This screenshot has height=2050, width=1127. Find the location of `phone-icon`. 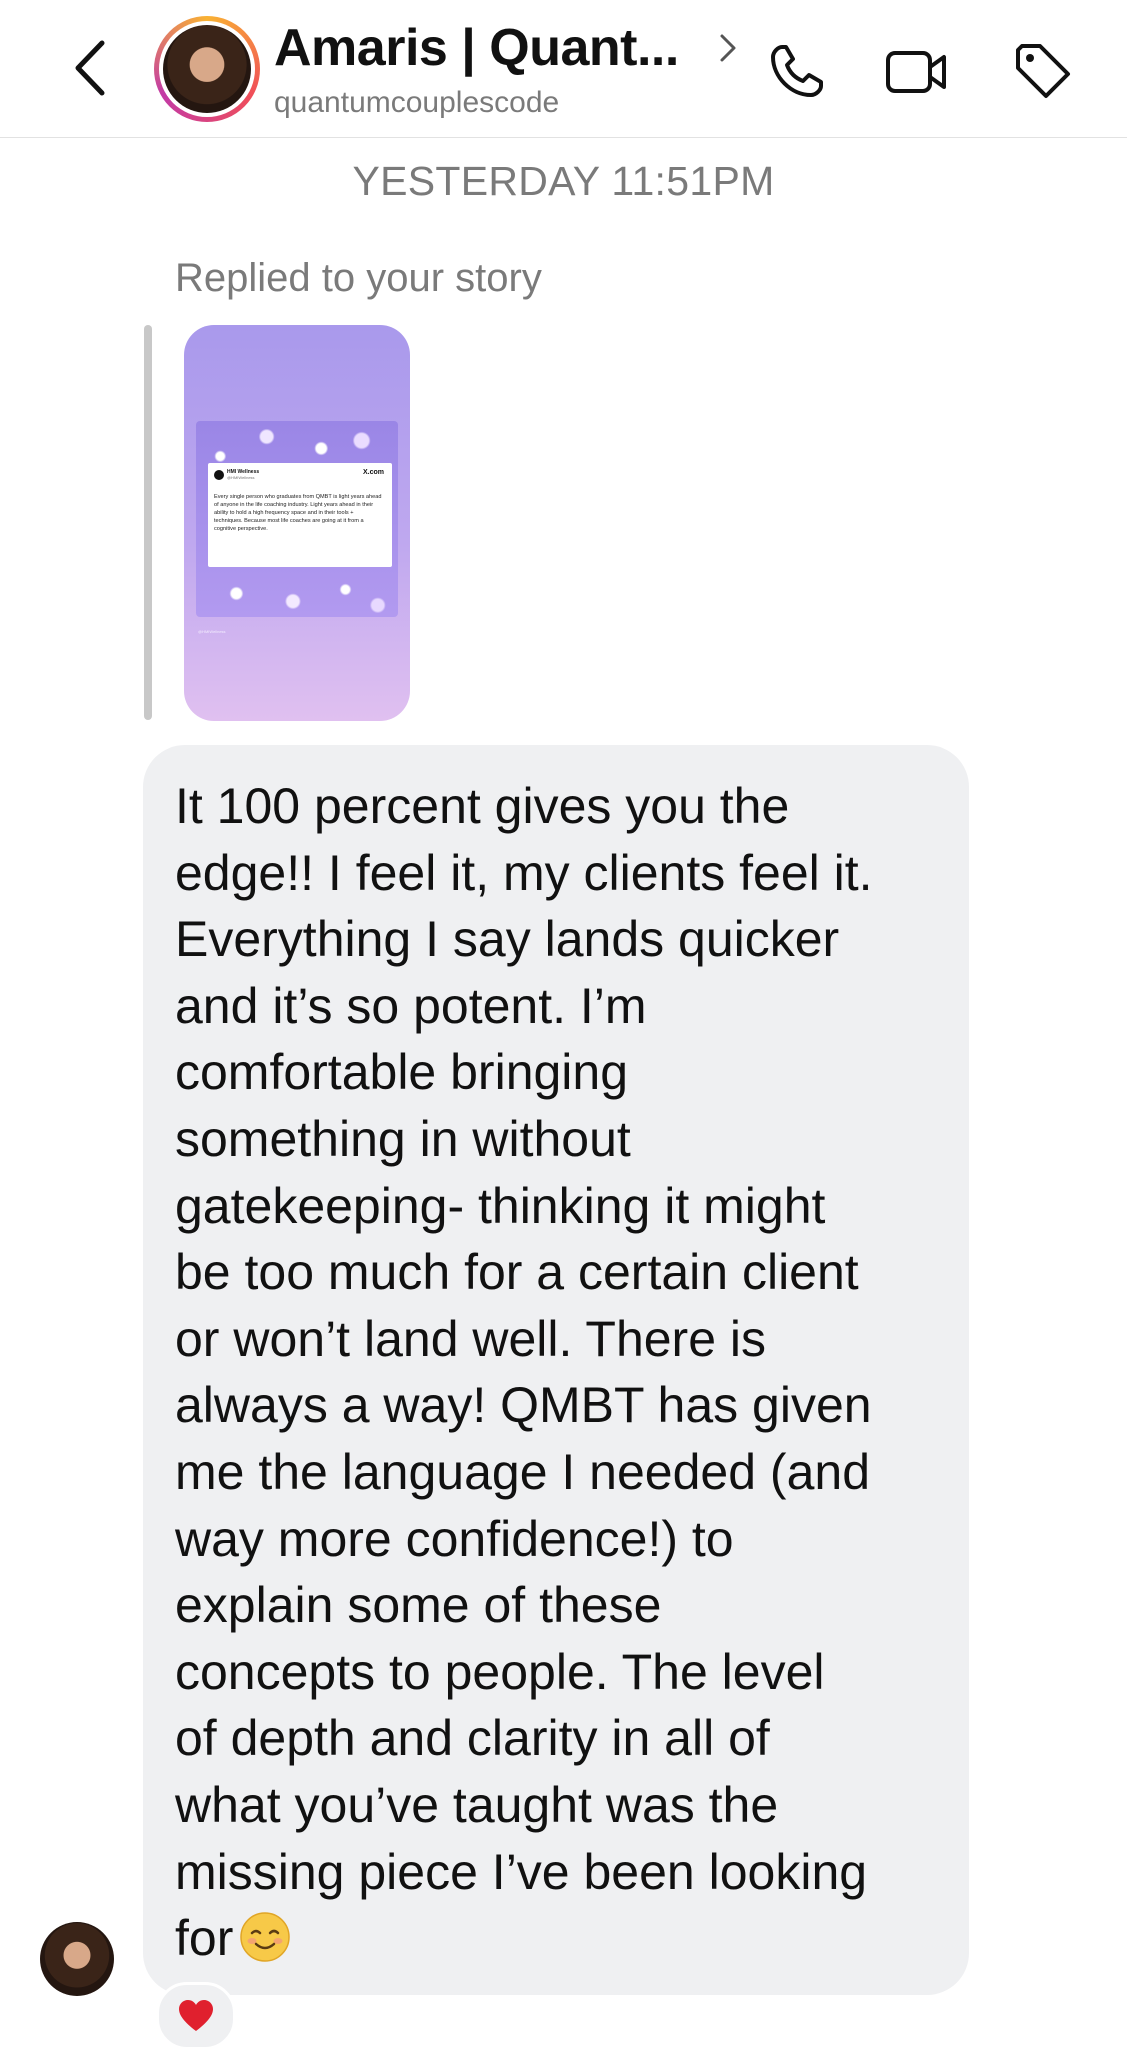

phone-icon is located at coordinates (797, 71).